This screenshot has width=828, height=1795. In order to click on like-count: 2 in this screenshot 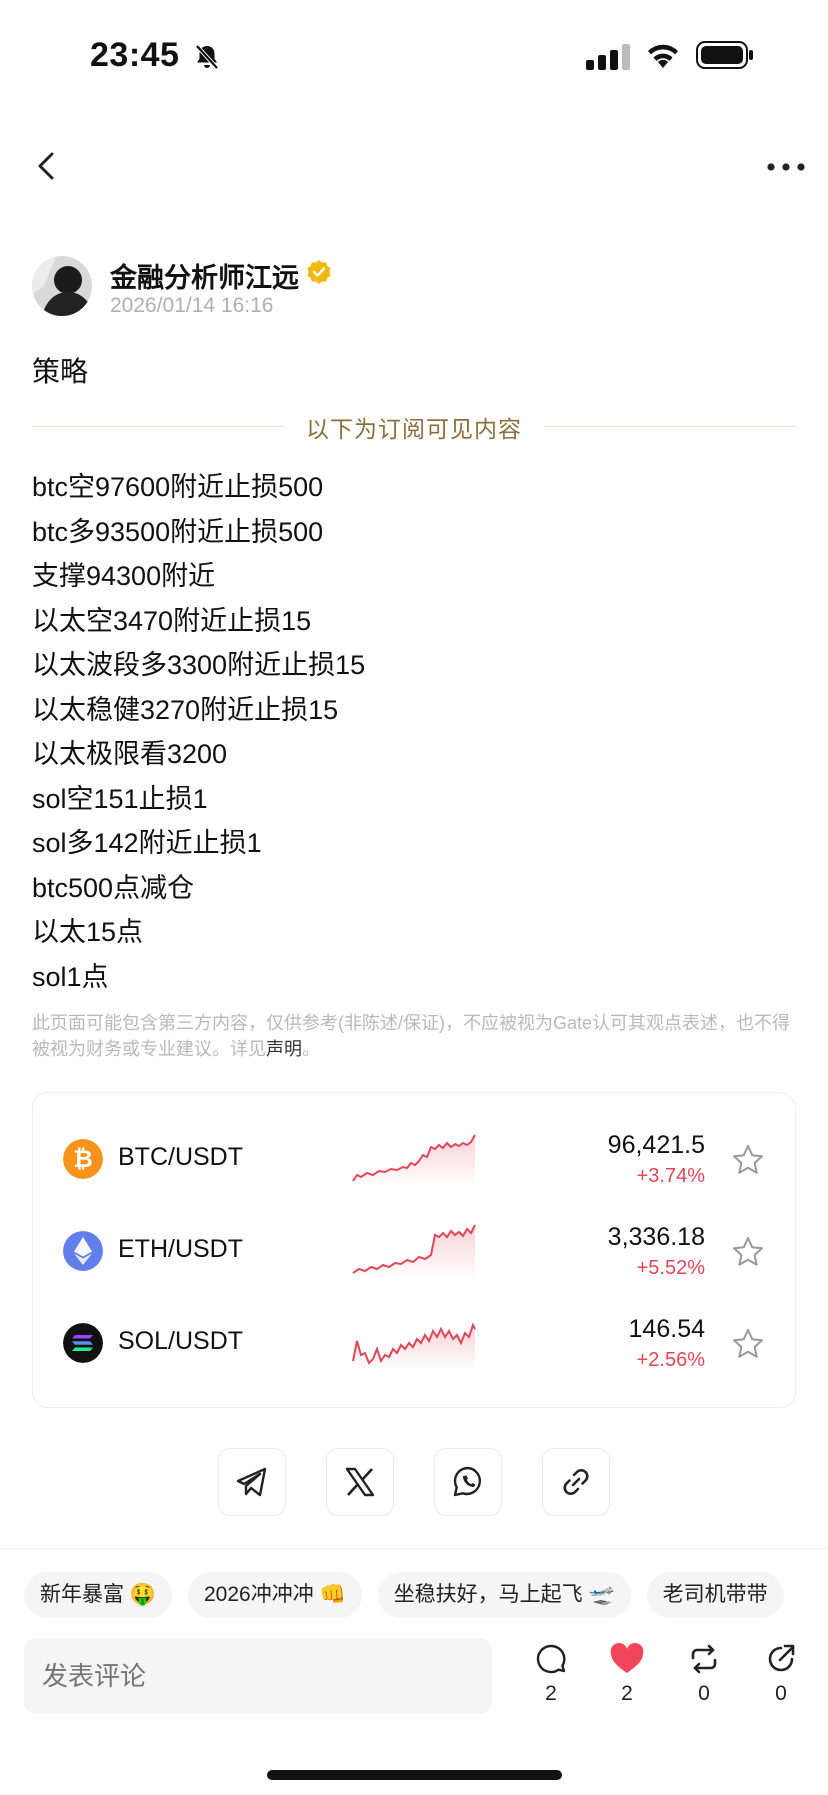, I will do `click(627, 1693)`.